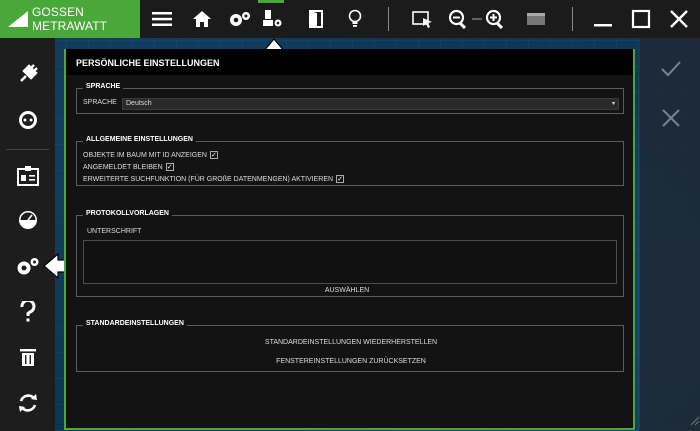 The height and width of the screenshot is (431, 700). What do you see at coordinates (496, 19) in the screenshot?
I see `zoom-in-icon` at bounding box center [496, 19].